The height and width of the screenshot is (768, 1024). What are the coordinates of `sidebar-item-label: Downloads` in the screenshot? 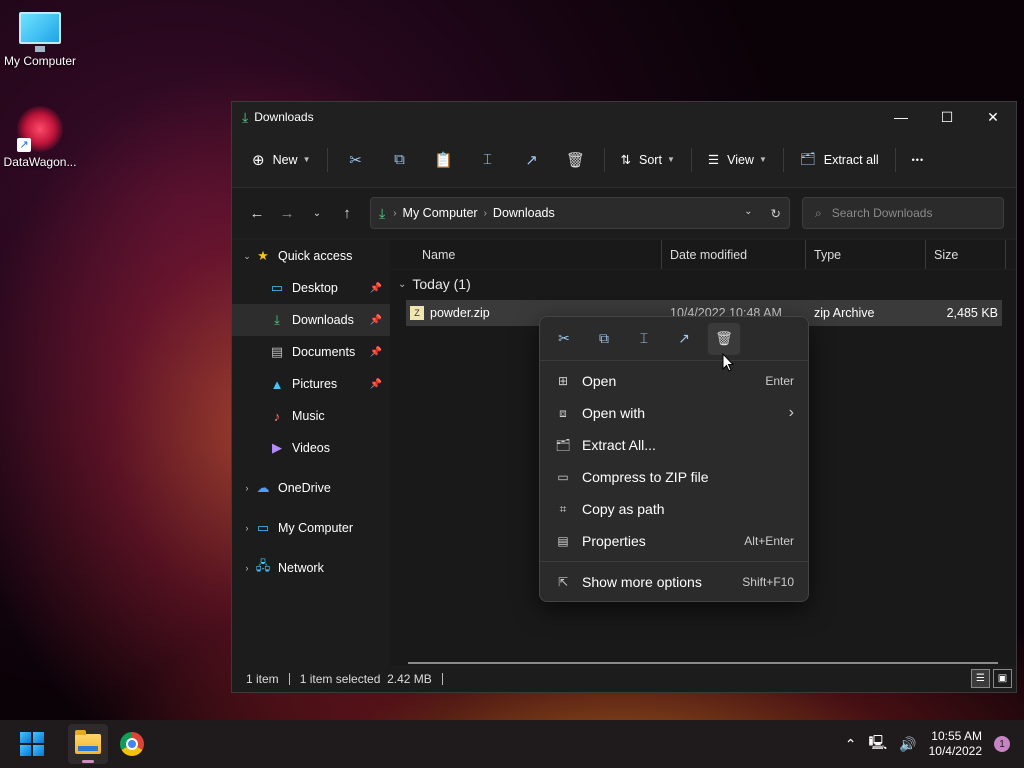 It's located at (323, 320).